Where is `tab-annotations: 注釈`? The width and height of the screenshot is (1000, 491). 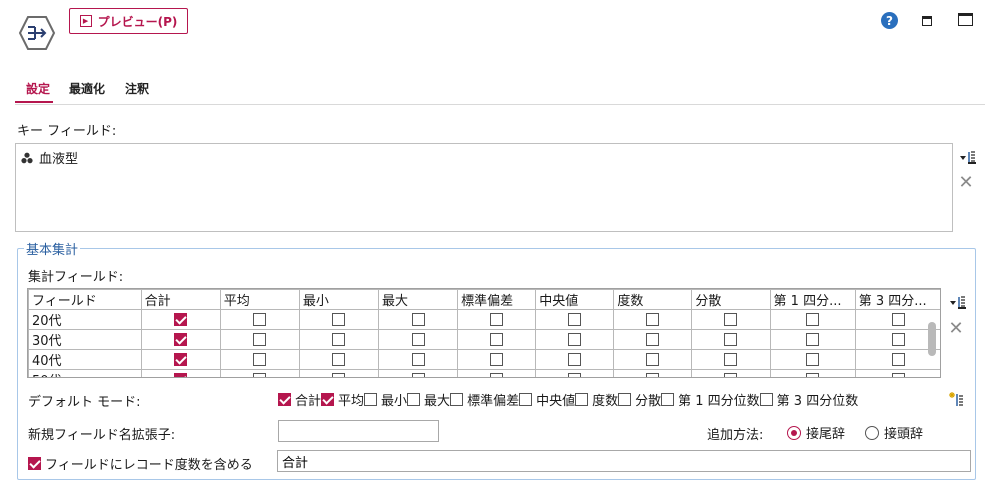 tab-annotations: 注釈 is located at coordinates (137, 88).